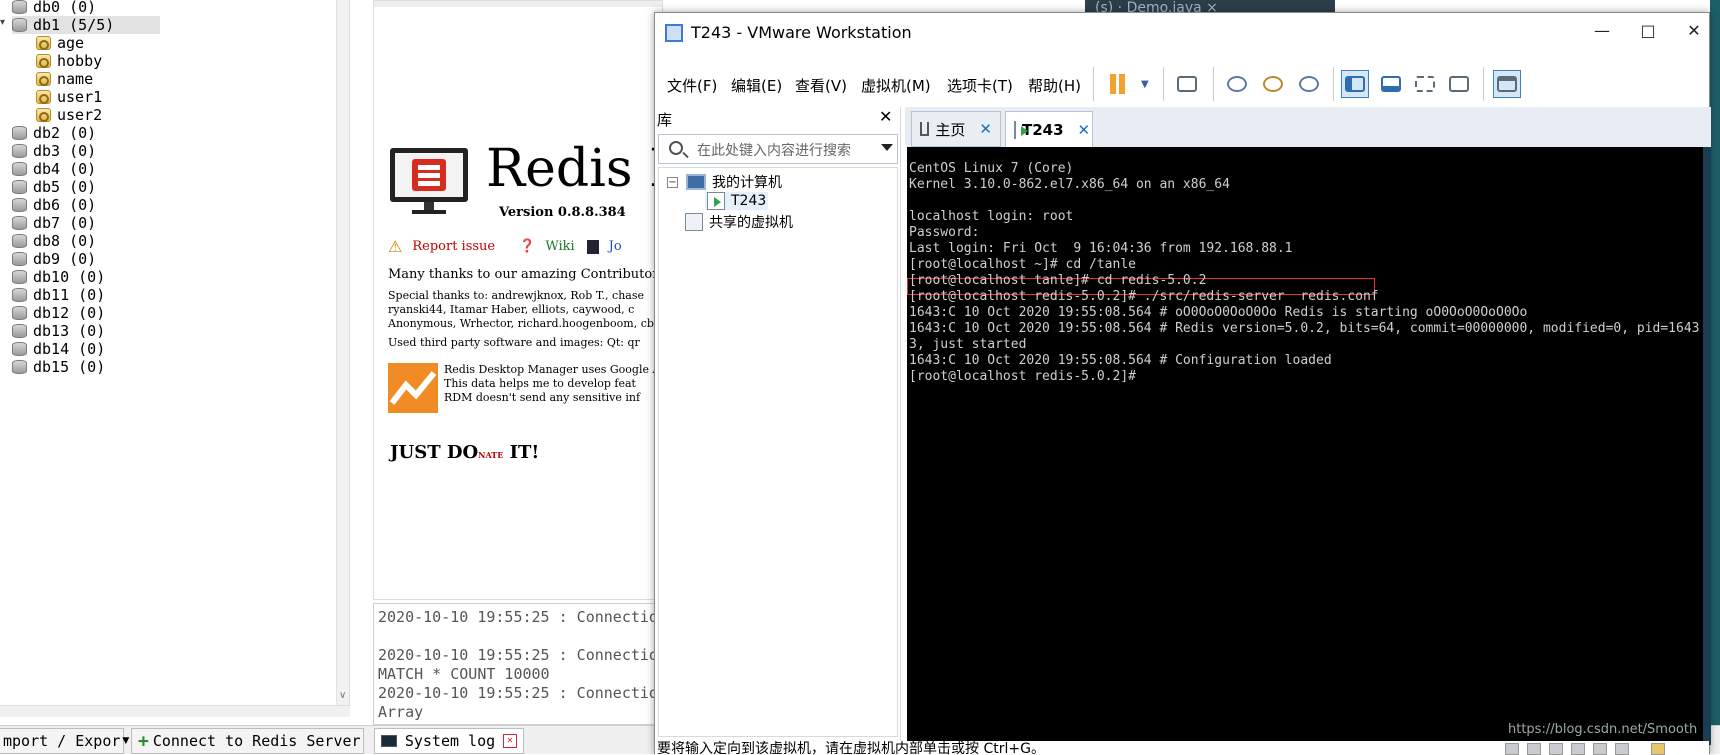 Image resolution: width=1720 pixels, height=755 pixels. I want to click on tree-horizontal-scrollbar, so click(175, 711).